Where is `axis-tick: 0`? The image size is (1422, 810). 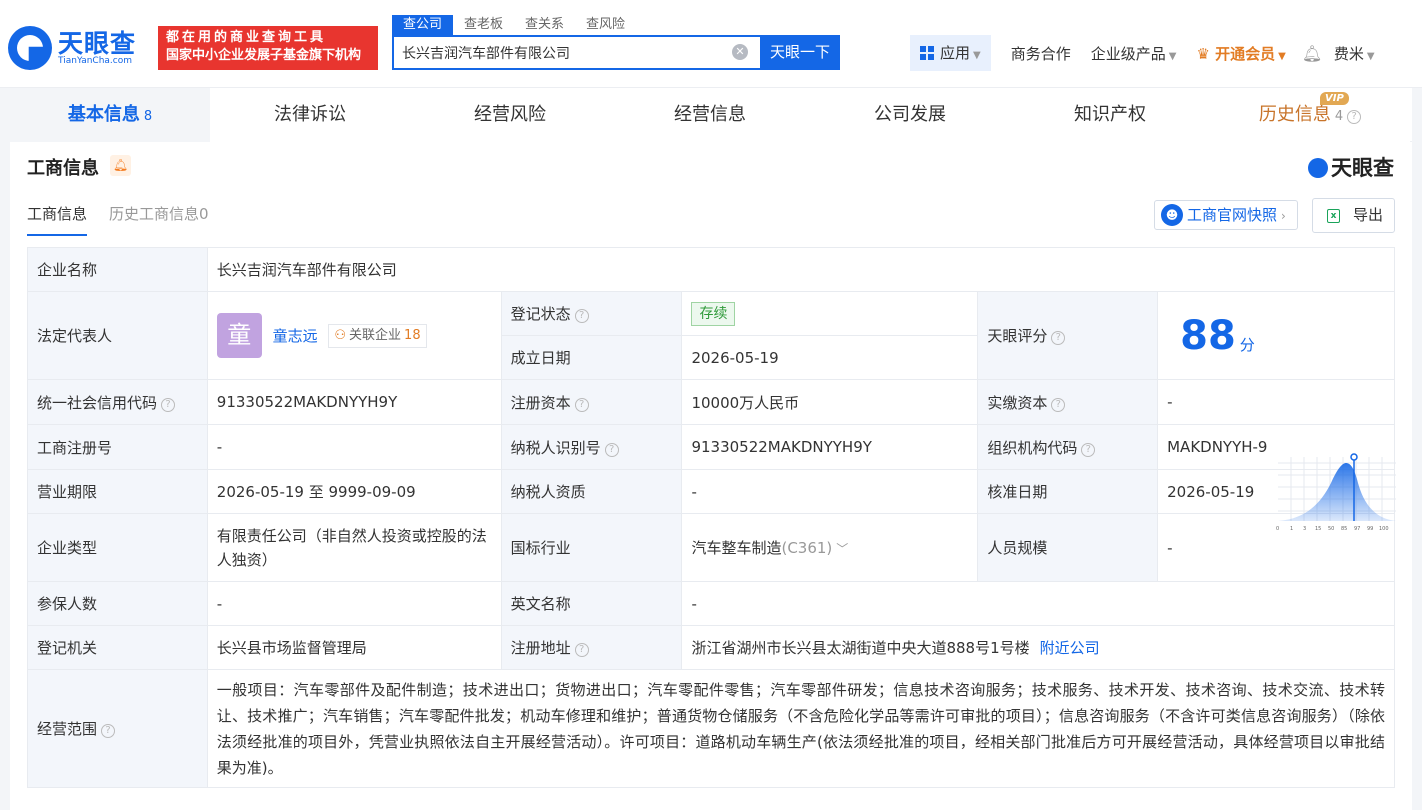 axis-tick: 0 is located at coordinates (1277, 529).